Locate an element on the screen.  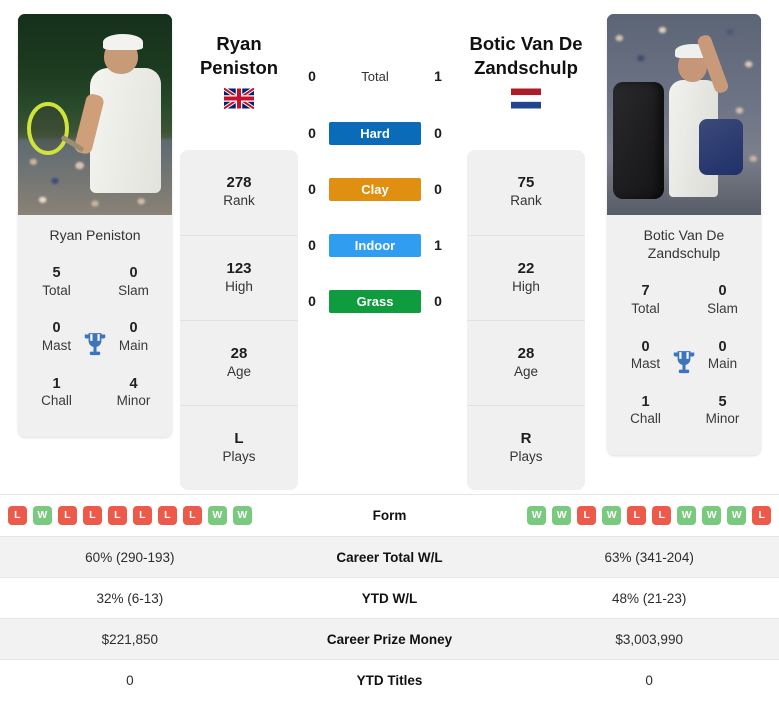
player-name-left: Ryan Peniston is located at coordinates (95, 234).